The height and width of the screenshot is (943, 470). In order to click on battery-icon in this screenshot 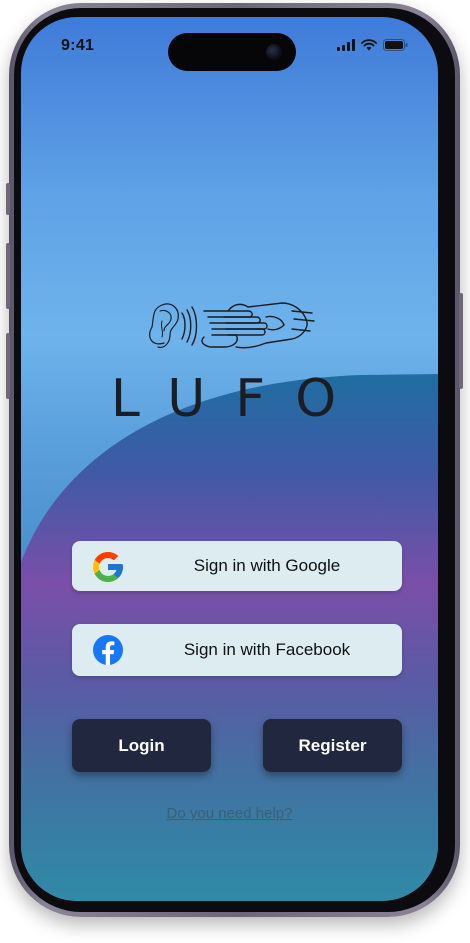, I will do `click(395, 45)`.